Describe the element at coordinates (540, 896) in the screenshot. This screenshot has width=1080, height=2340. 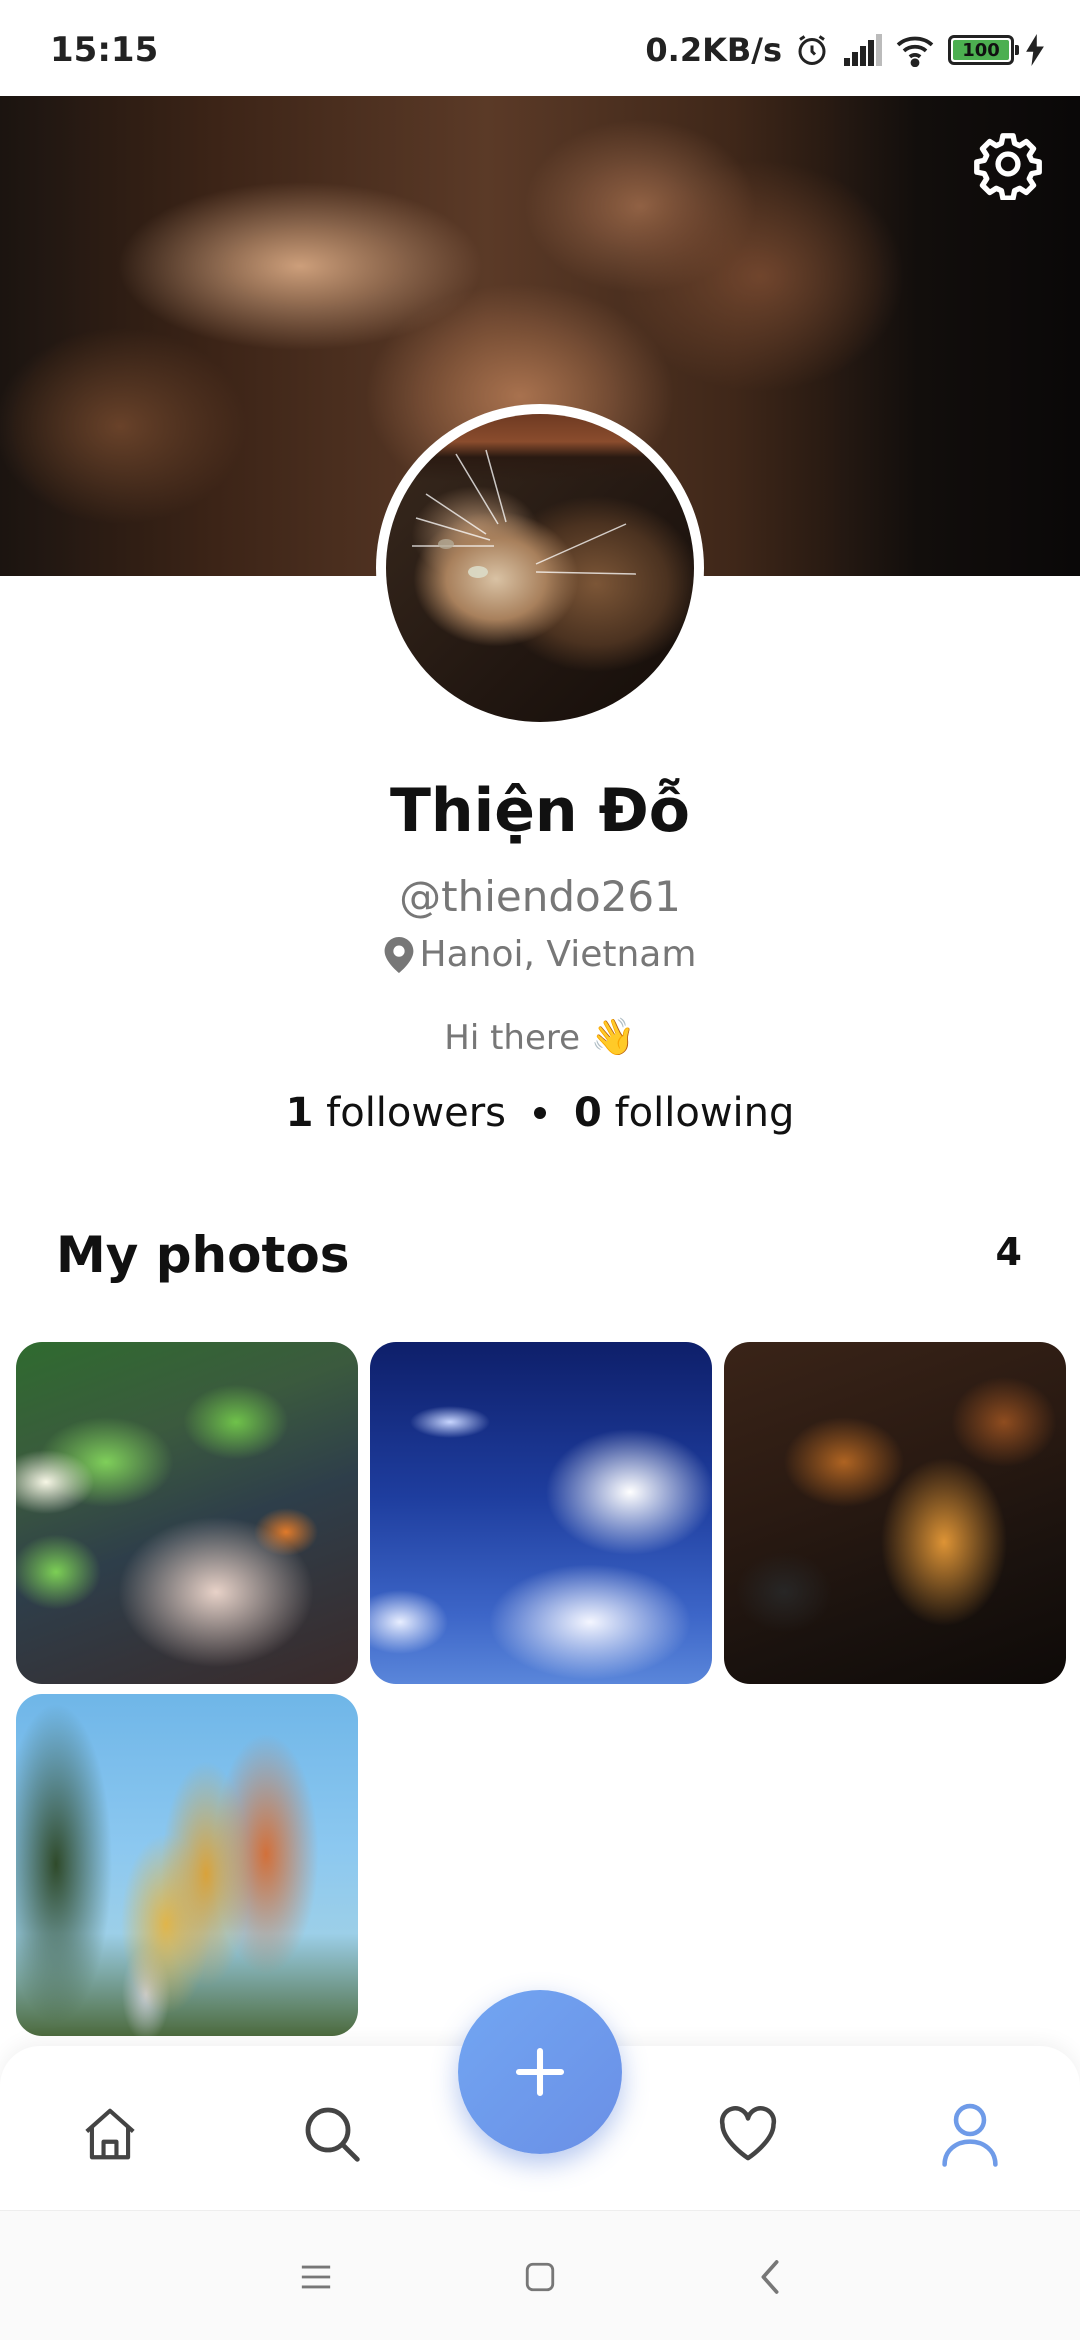
I see `profile-handle: @thiendo261` at that location.